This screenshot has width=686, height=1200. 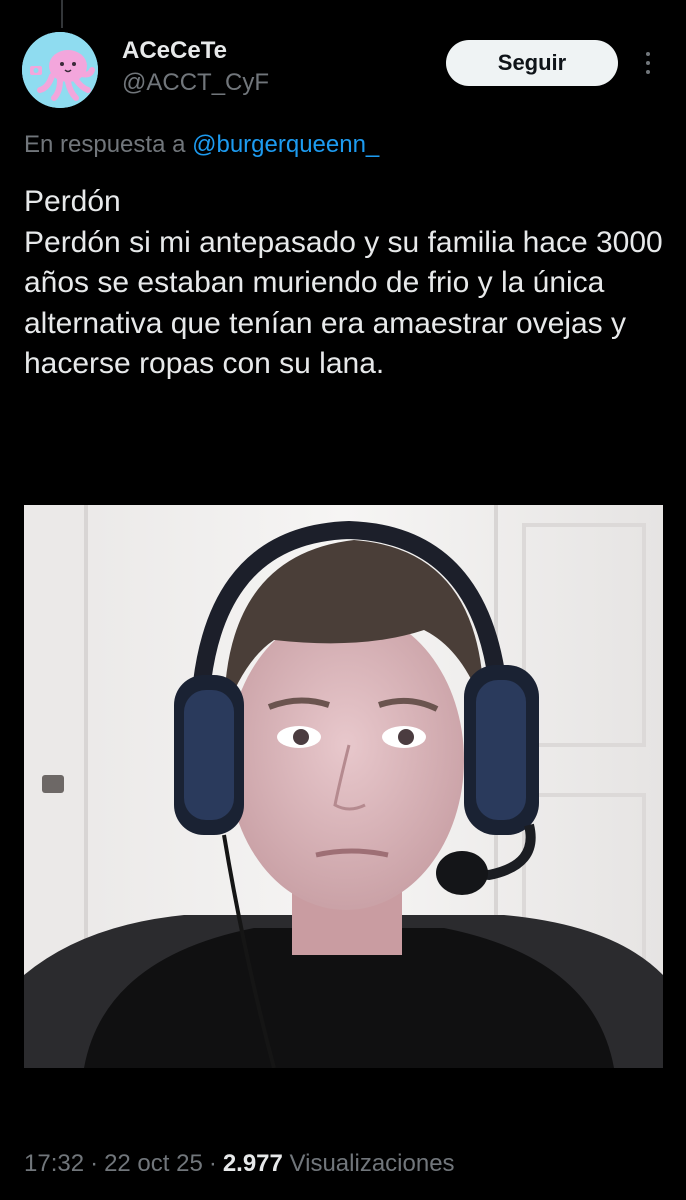 I want to click on thread-connector-line, so click(x=62, y=14).